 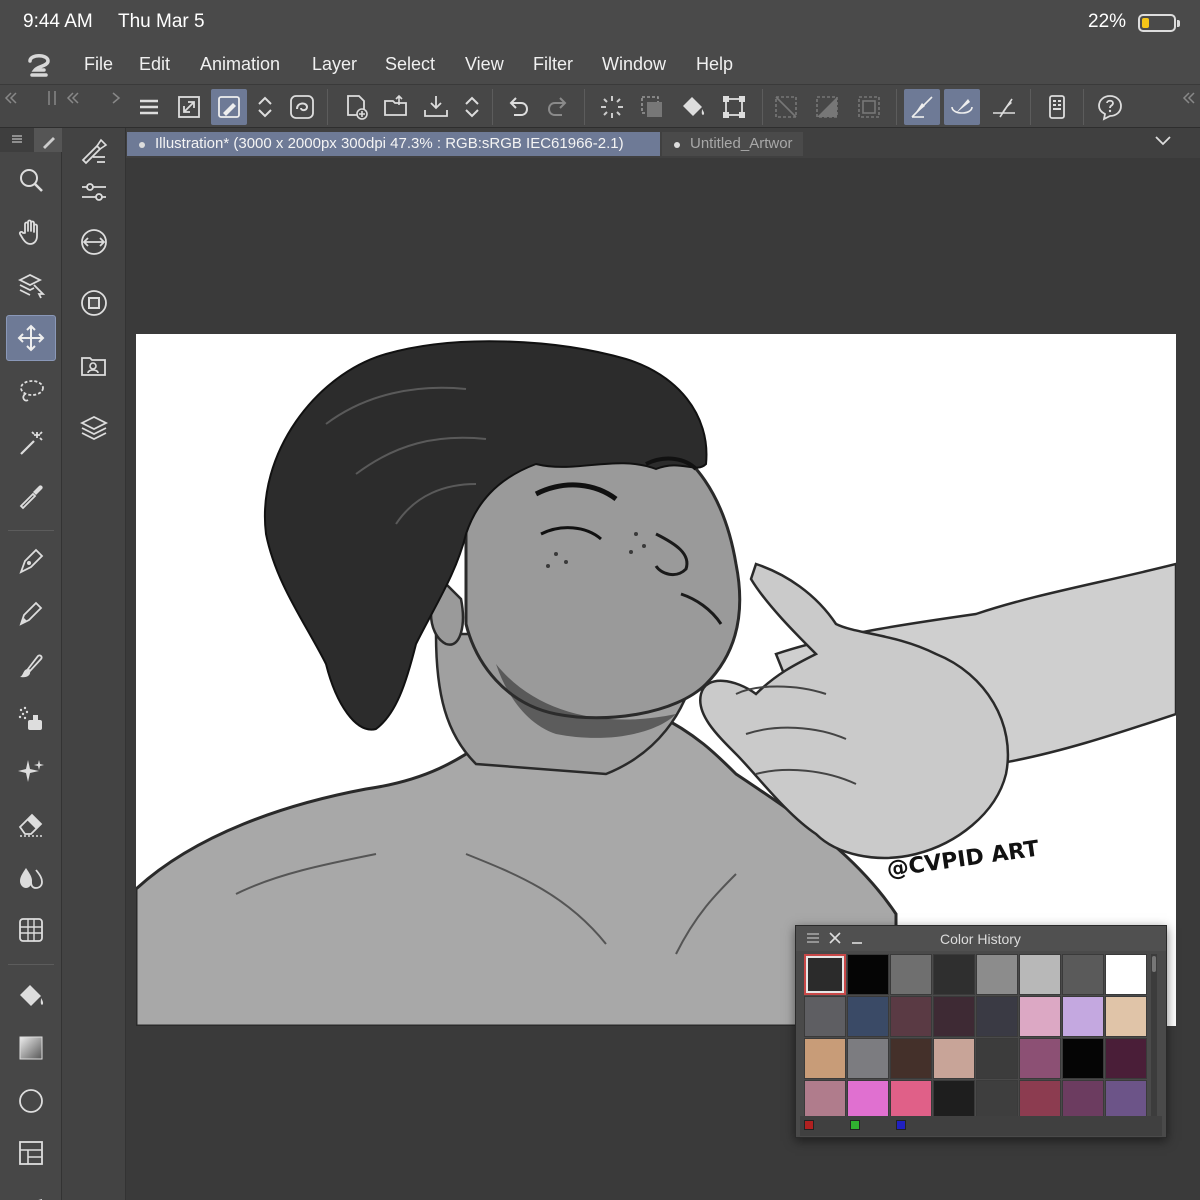 What do you see at coordinates (31, 391) in the screenshot?
I see `tool-lasso` at bounding box center [31, 391].